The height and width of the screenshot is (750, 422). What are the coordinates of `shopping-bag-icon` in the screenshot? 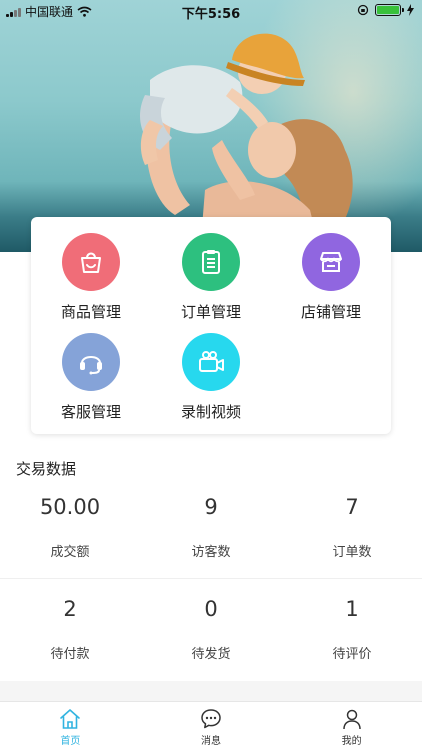 It's located at (91, 262).